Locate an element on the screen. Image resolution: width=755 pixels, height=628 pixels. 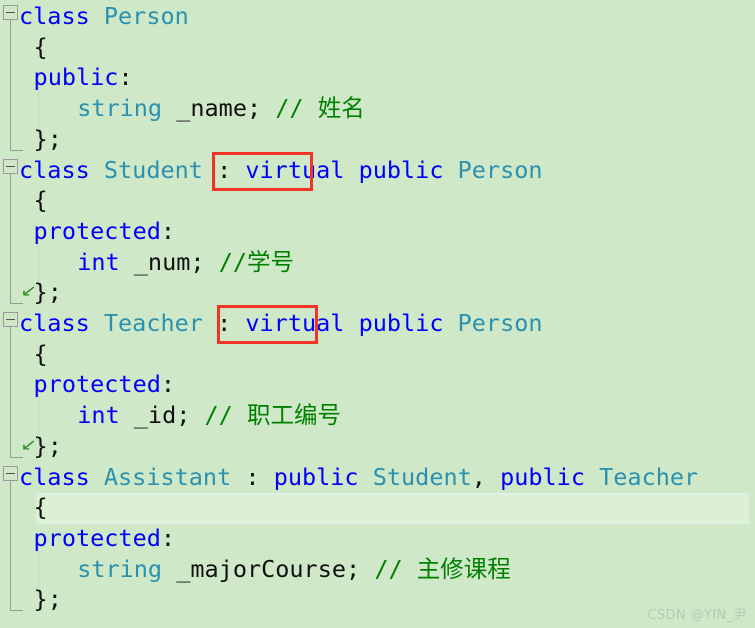
code-line: class Teacher : virtual public Person is located at coordinates (281, 323).